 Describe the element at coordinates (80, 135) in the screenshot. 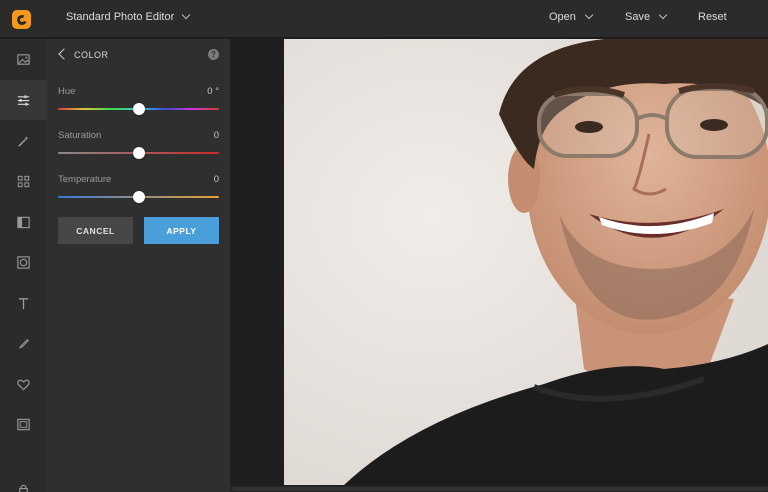

I see `saturation-label: Saturation` at that location.